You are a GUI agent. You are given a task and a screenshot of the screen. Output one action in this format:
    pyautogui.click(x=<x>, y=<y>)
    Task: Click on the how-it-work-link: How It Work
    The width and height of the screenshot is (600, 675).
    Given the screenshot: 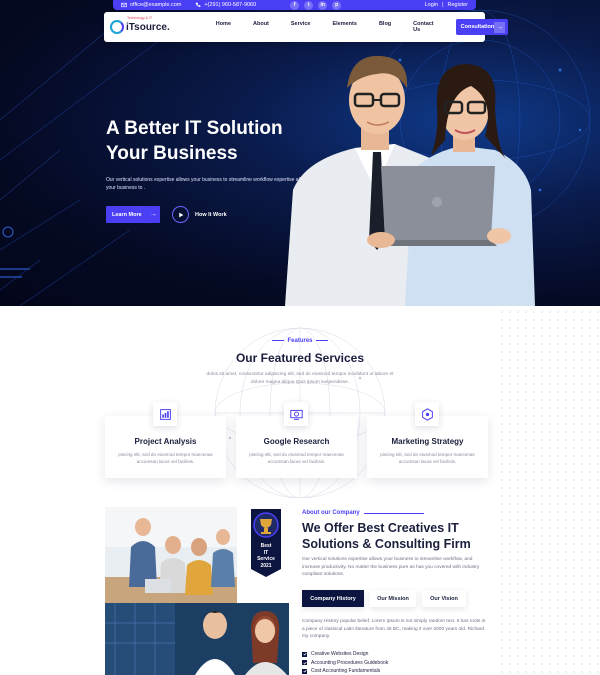 What is the action you would take?
    pyautogui.click(x=199, y=214)
    